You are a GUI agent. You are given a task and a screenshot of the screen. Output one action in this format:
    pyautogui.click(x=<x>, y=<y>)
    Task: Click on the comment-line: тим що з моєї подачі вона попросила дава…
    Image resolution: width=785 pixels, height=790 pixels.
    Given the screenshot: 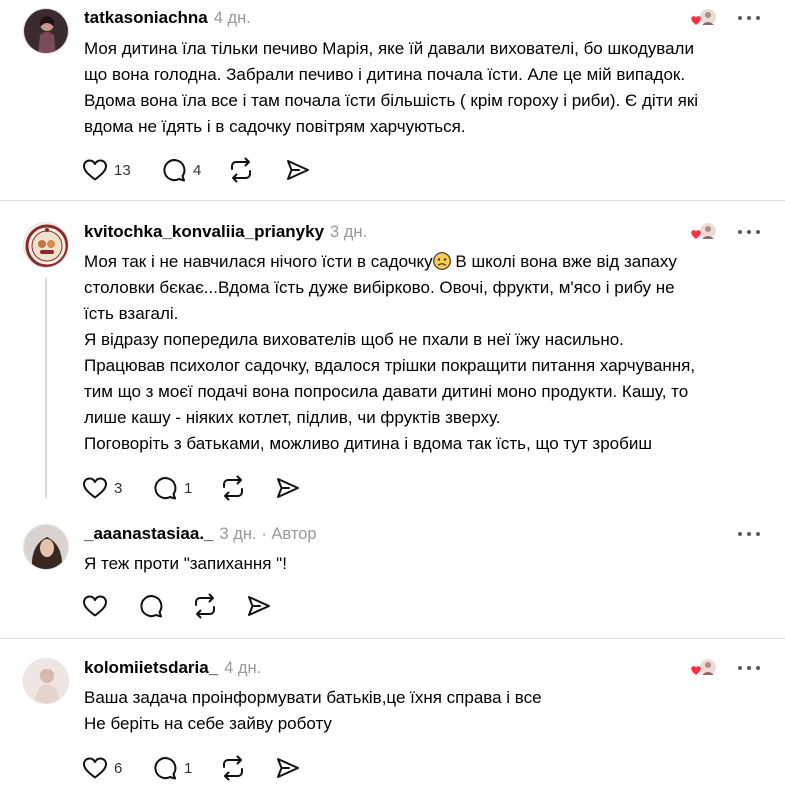 What is the action you would take?
    pyautogui.click(x=386, y=391)
    